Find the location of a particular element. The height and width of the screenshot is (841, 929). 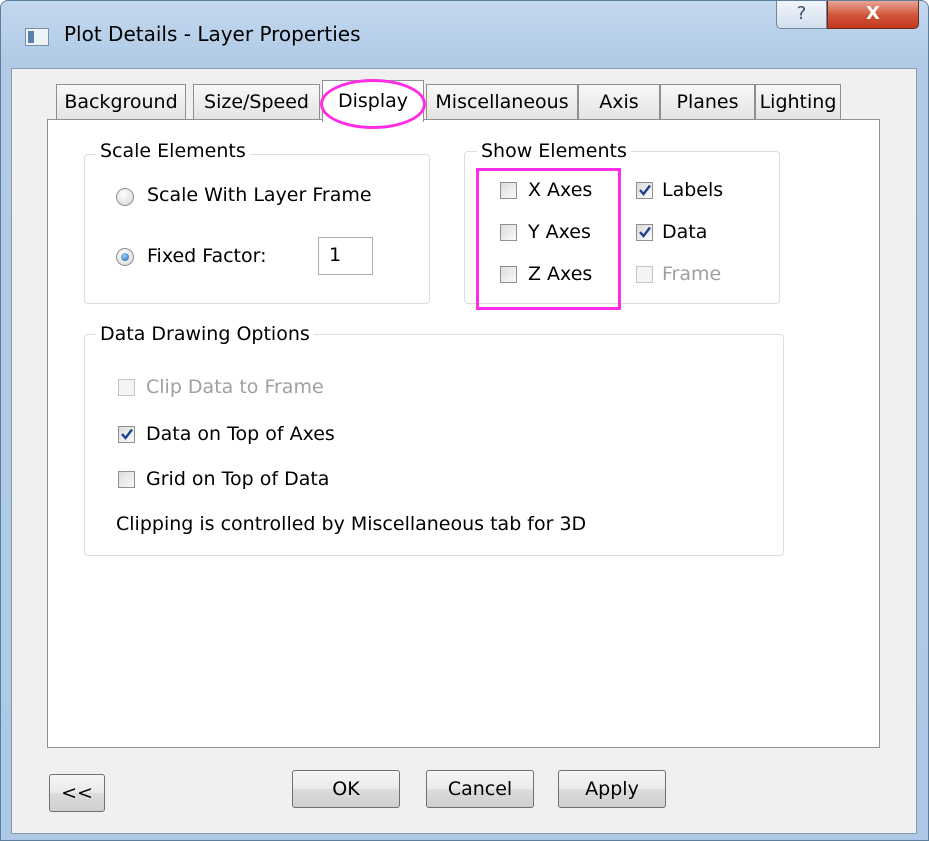

labels-label: Labels is located at coordinates (692, 190).